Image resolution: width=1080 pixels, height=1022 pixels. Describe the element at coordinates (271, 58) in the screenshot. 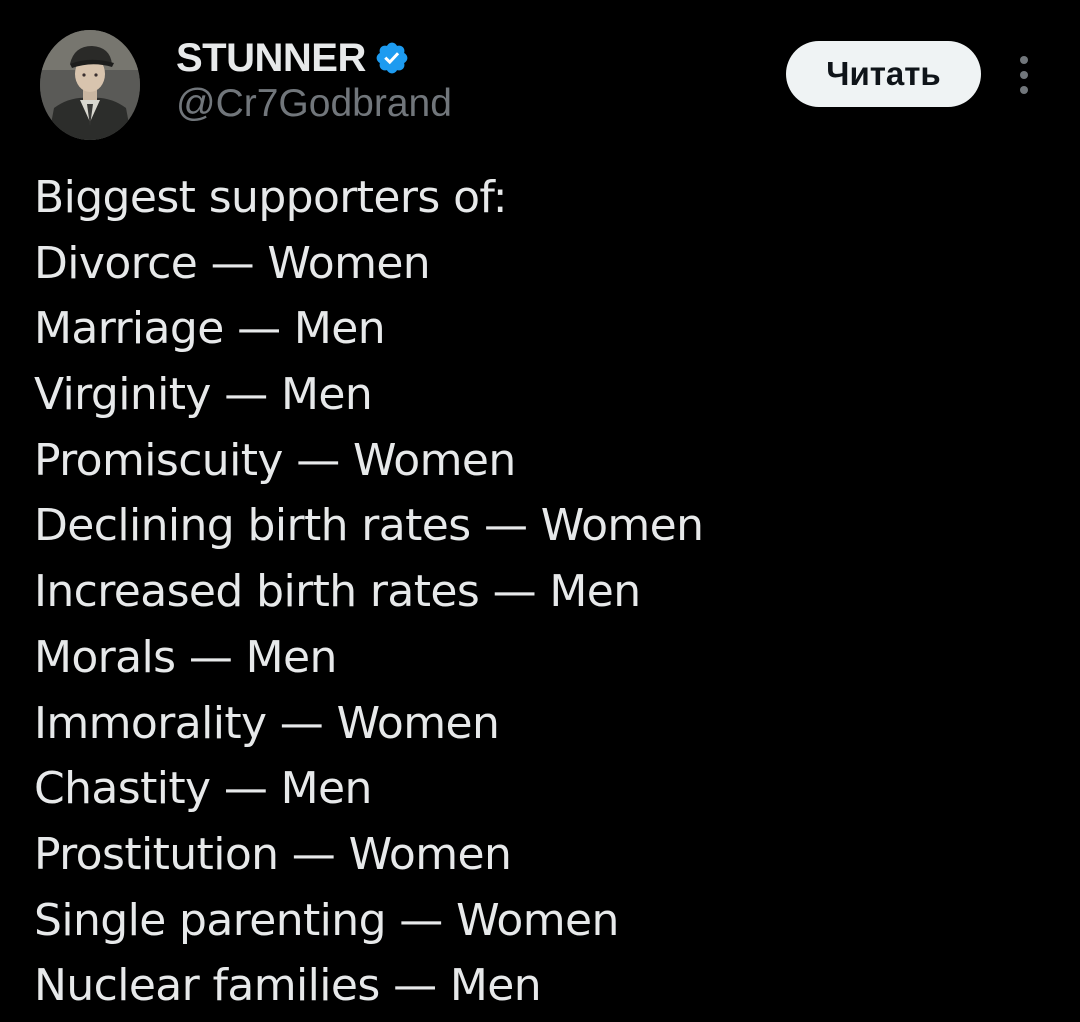

I see `display-name: STUNNER` at that location.